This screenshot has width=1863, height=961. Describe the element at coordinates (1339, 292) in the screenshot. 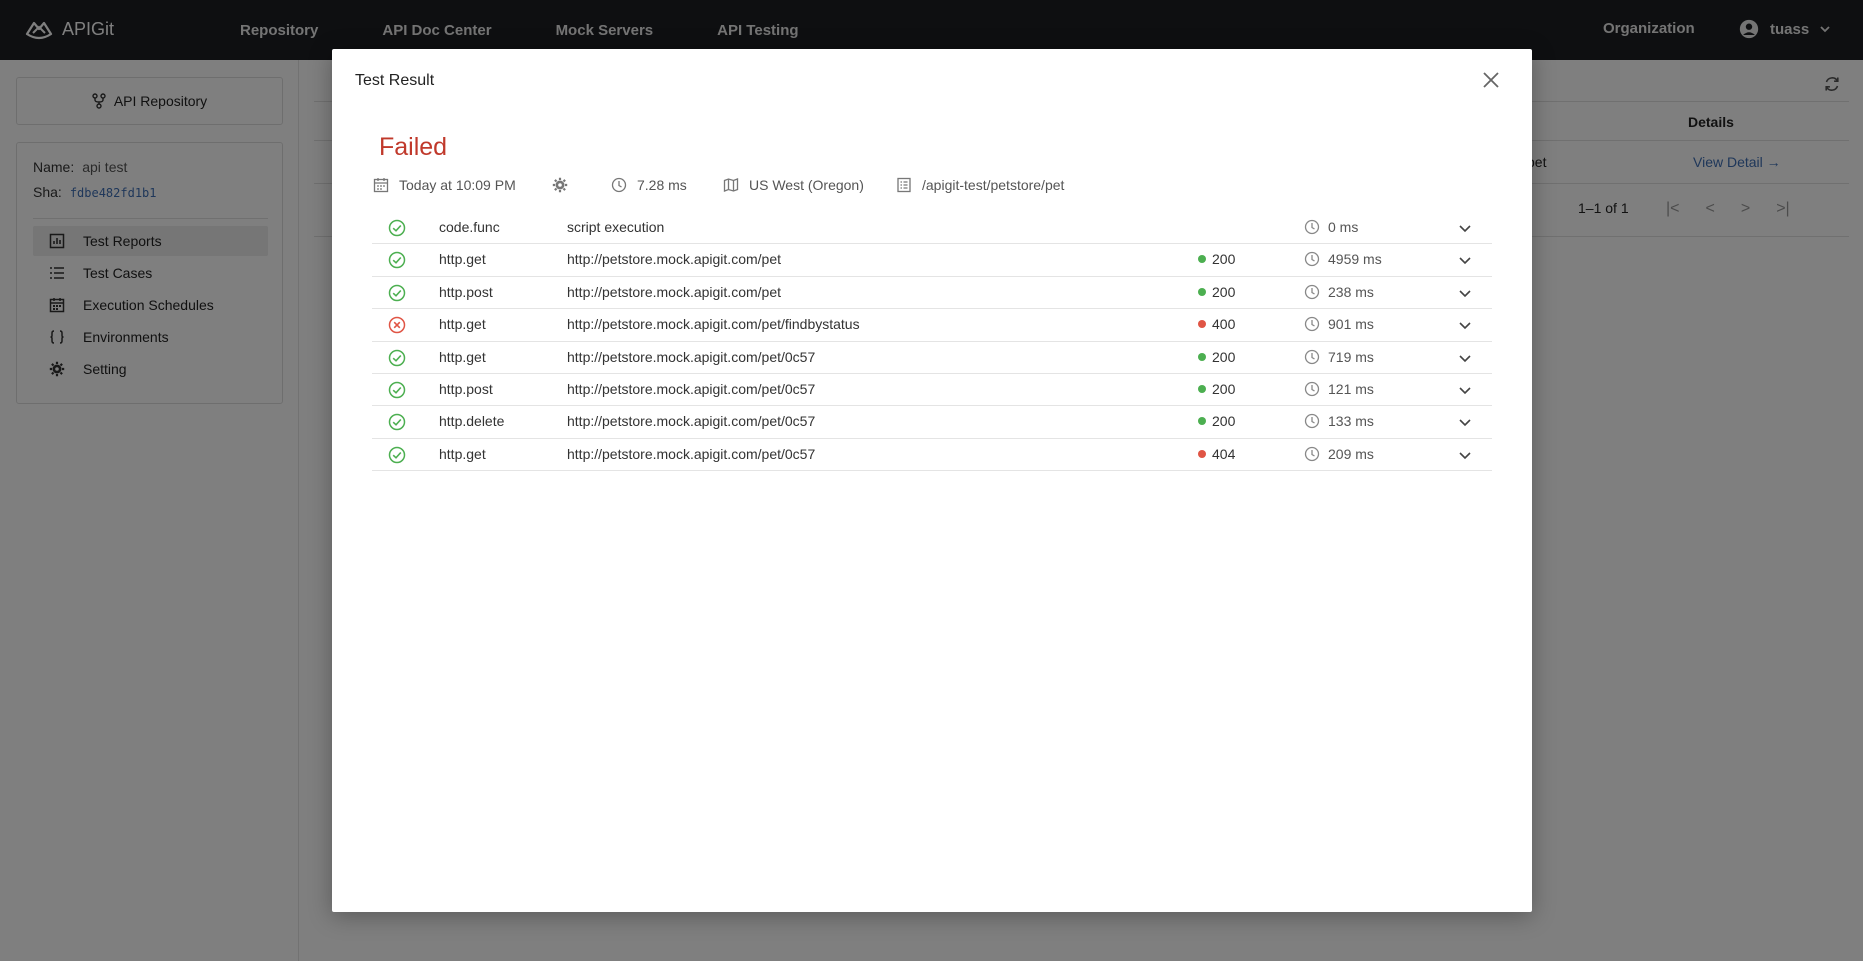

I see `step-time: 238 ms` at that location.